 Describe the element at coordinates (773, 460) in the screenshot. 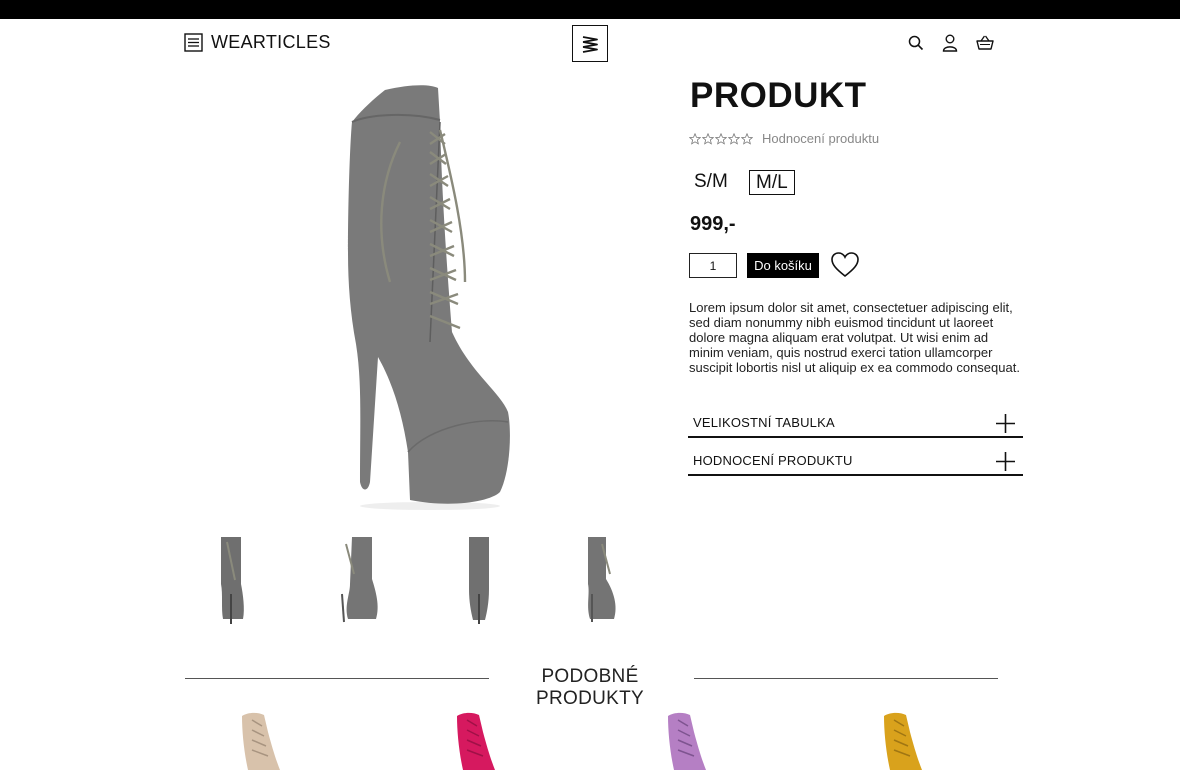

I see `accordion-label: HODNOCENÍ PRODUKTU` at that location.